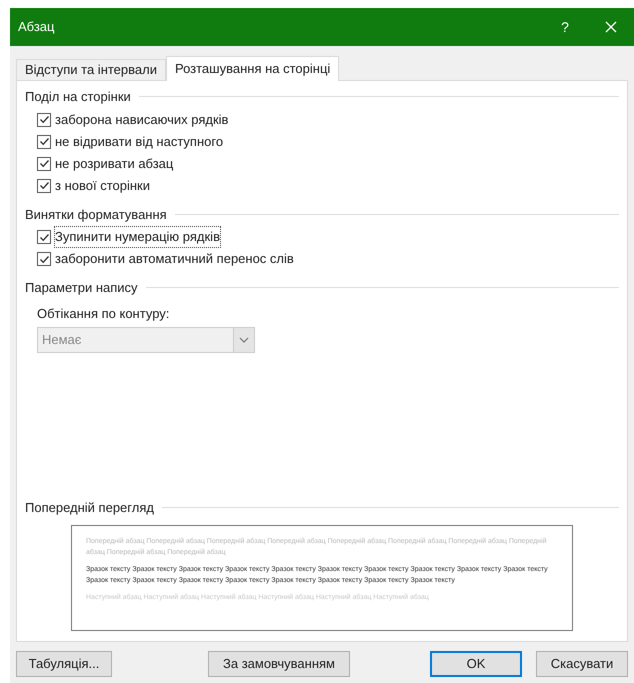 The width and height of the screenshot is (634, 683). What do you see at coordinates (78, 97) in the screenshot?
I see `group-title: Поділ на сторінки` at bounding box center [78, 97].